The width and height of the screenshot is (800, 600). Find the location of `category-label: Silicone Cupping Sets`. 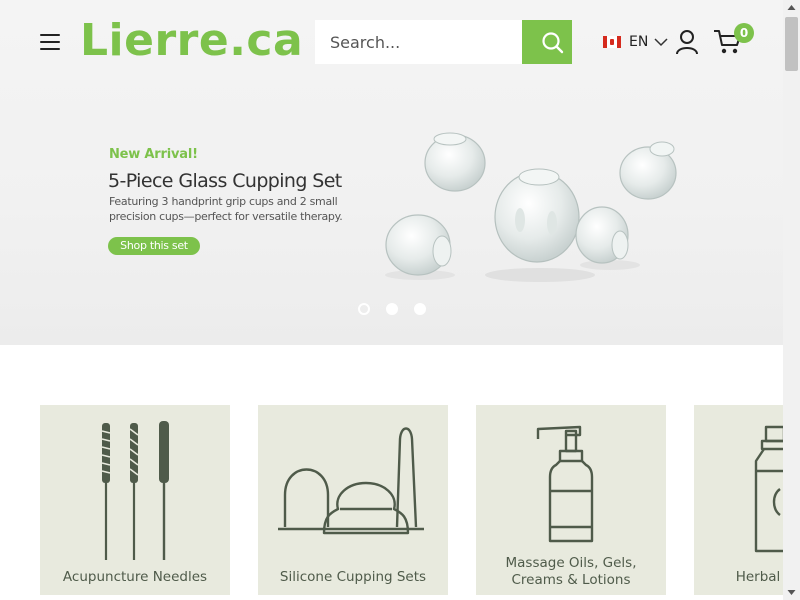

category-label: Silicone Cupping Sets is located at coordinates (353, 577).